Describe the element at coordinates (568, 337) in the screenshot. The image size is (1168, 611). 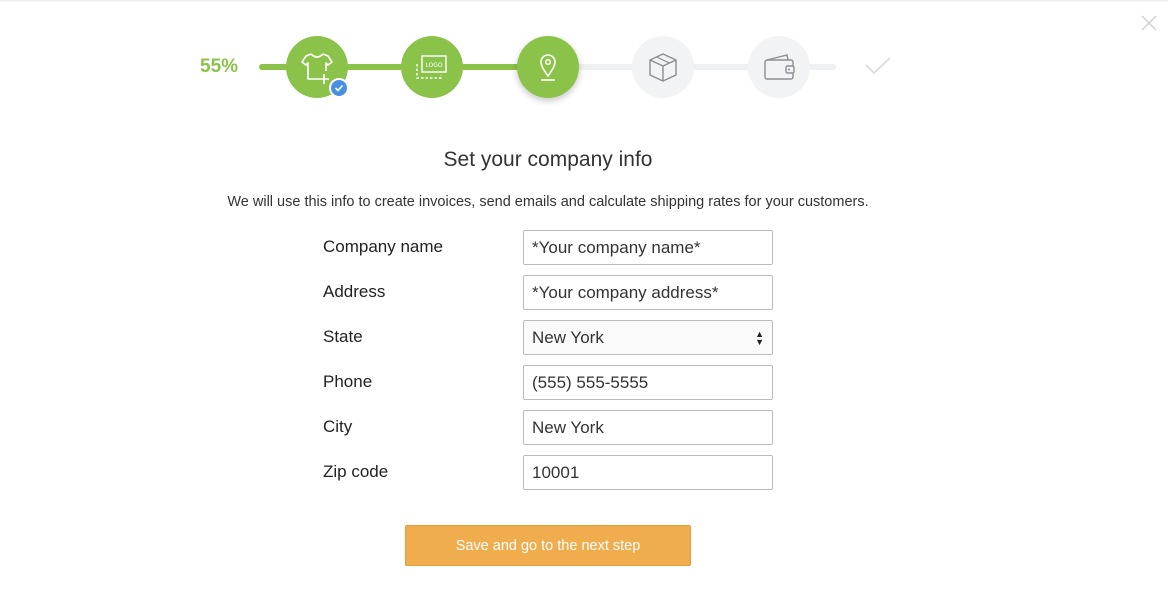
I see `state-select-value: New York` at that location.